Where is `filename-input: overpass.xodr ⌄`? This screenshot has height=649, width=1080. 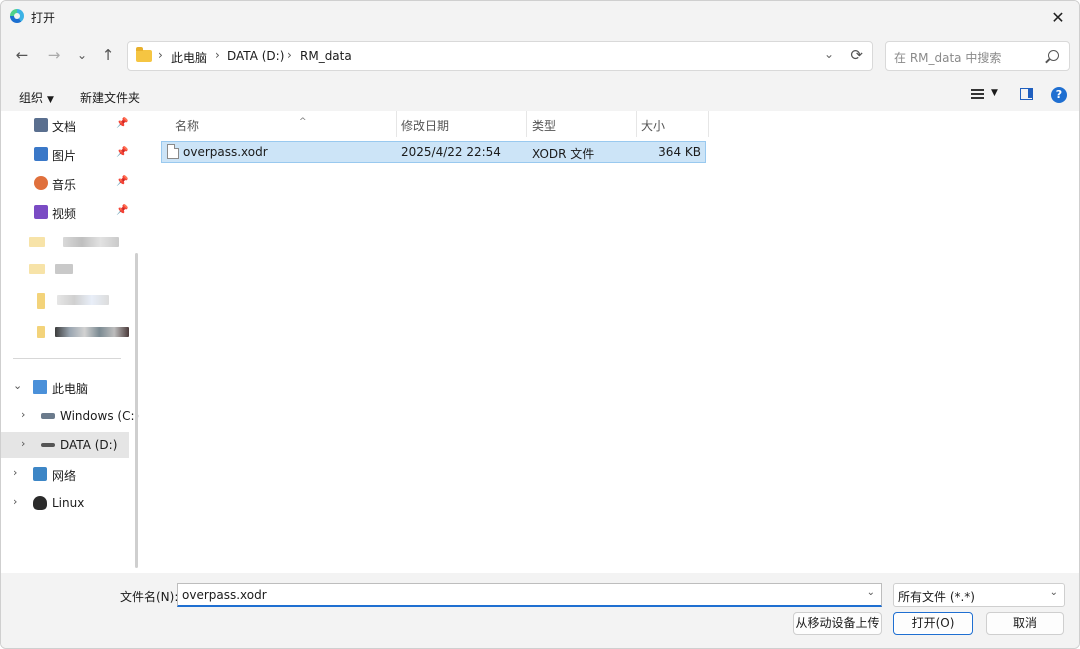
filename-input: overpass.xodr ⌄ is located at coordinates (529, 595).